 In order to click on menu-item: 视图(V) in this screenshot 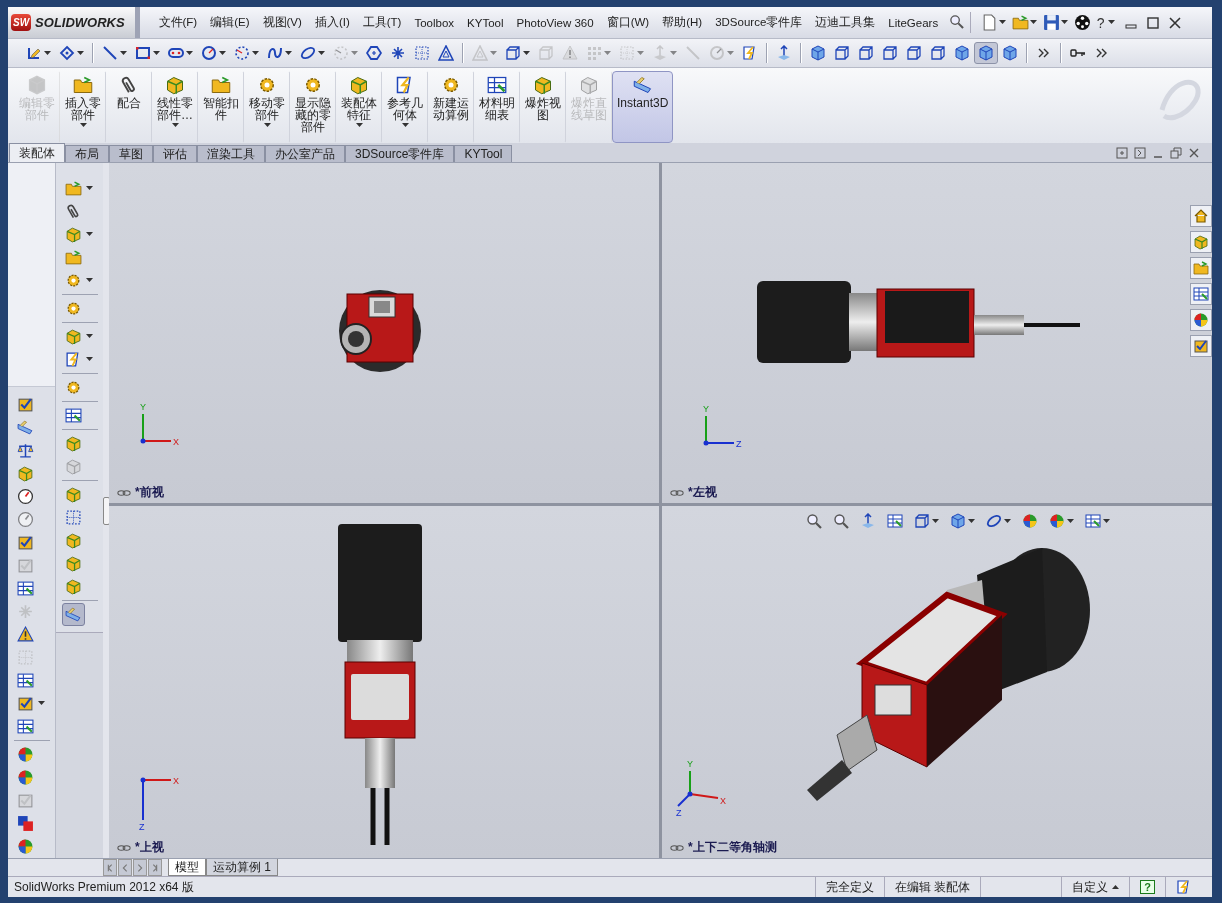, I will do `click(282, 22)`.